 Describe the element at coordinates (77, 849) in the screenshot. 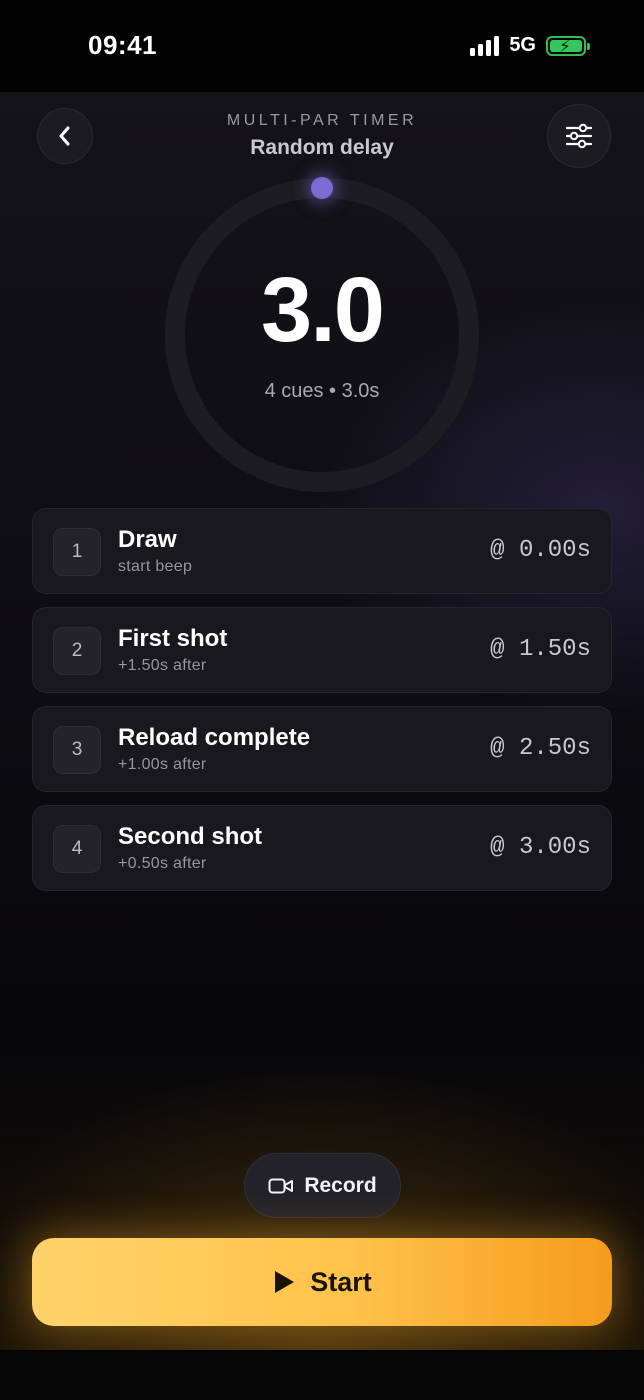

I see `cue-number: 4` at that location.